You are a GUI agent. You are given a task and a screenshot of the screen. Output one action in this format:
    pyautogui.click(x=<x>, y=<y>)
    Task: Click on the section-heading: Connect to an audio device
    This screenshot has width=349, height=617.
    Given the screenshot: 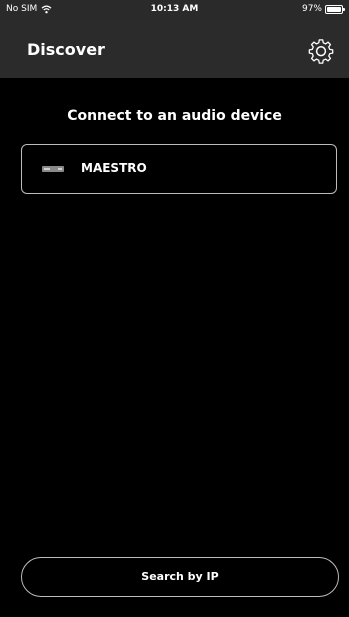 What is the action you would take?
    pyautogui.click(x=174, y=116)
    